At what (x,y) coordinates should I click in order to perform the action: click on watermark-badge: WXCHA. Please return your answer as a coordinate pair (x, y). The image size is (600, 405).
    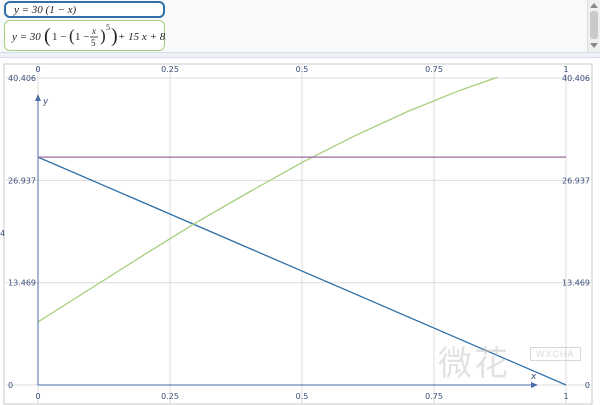
    Looking at the image, I should click on (555, 354).